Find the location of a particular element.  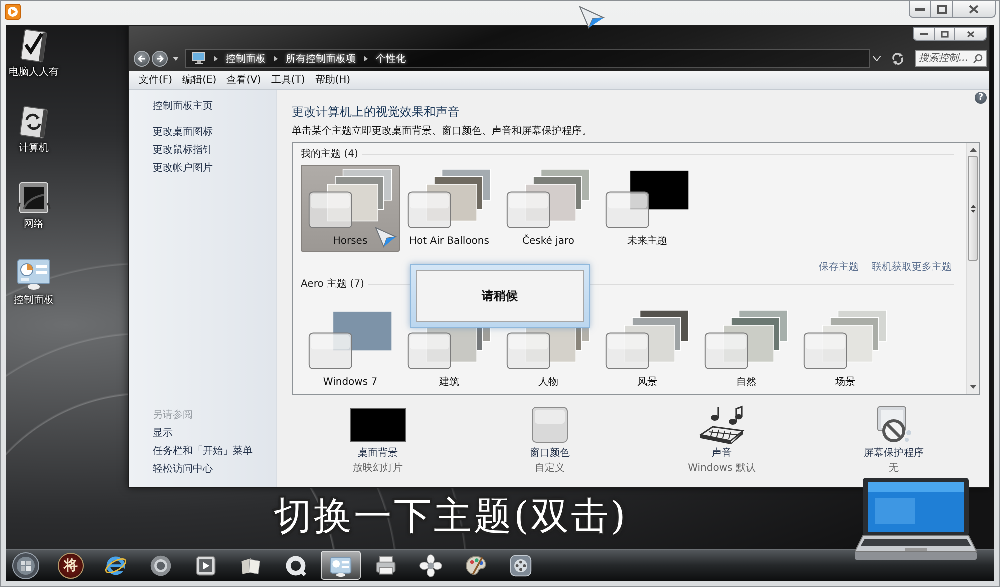

setting-link: 桌面背景 is located at coordinates (378, 454).